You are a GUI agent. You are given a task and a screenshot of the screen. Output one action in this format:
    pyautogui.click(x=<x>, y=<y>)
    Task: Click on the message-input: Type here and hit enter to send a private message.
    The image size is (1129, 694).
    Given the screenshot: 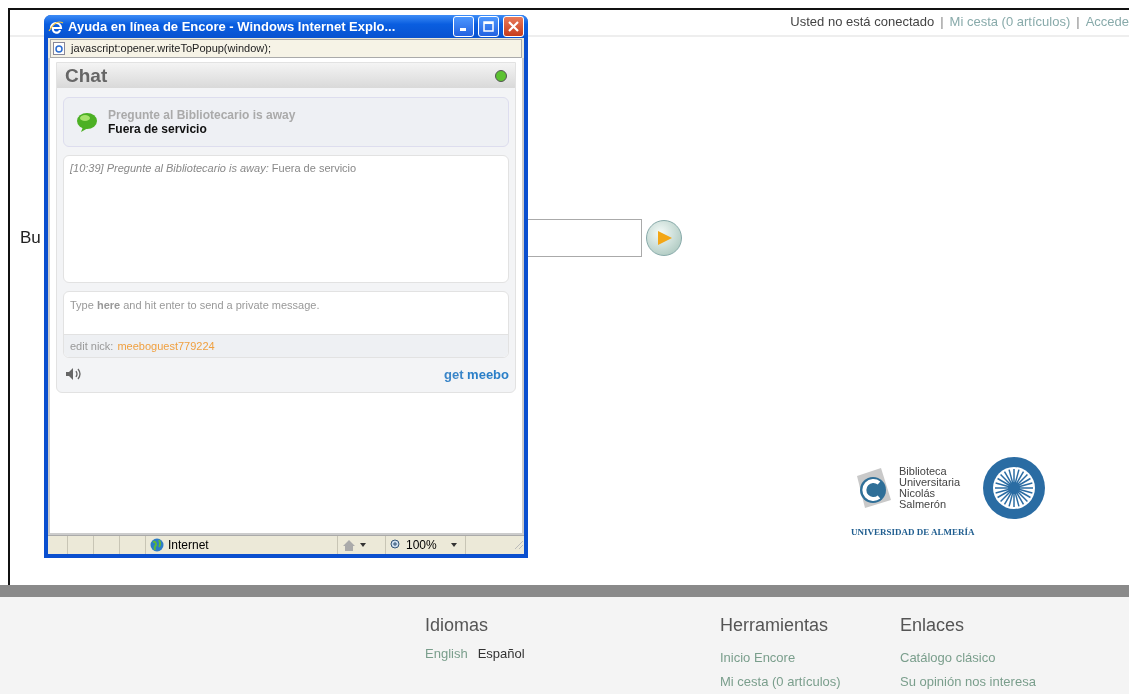 What is the action you would take?
    pyautogui.click(x=286, y=313)
    